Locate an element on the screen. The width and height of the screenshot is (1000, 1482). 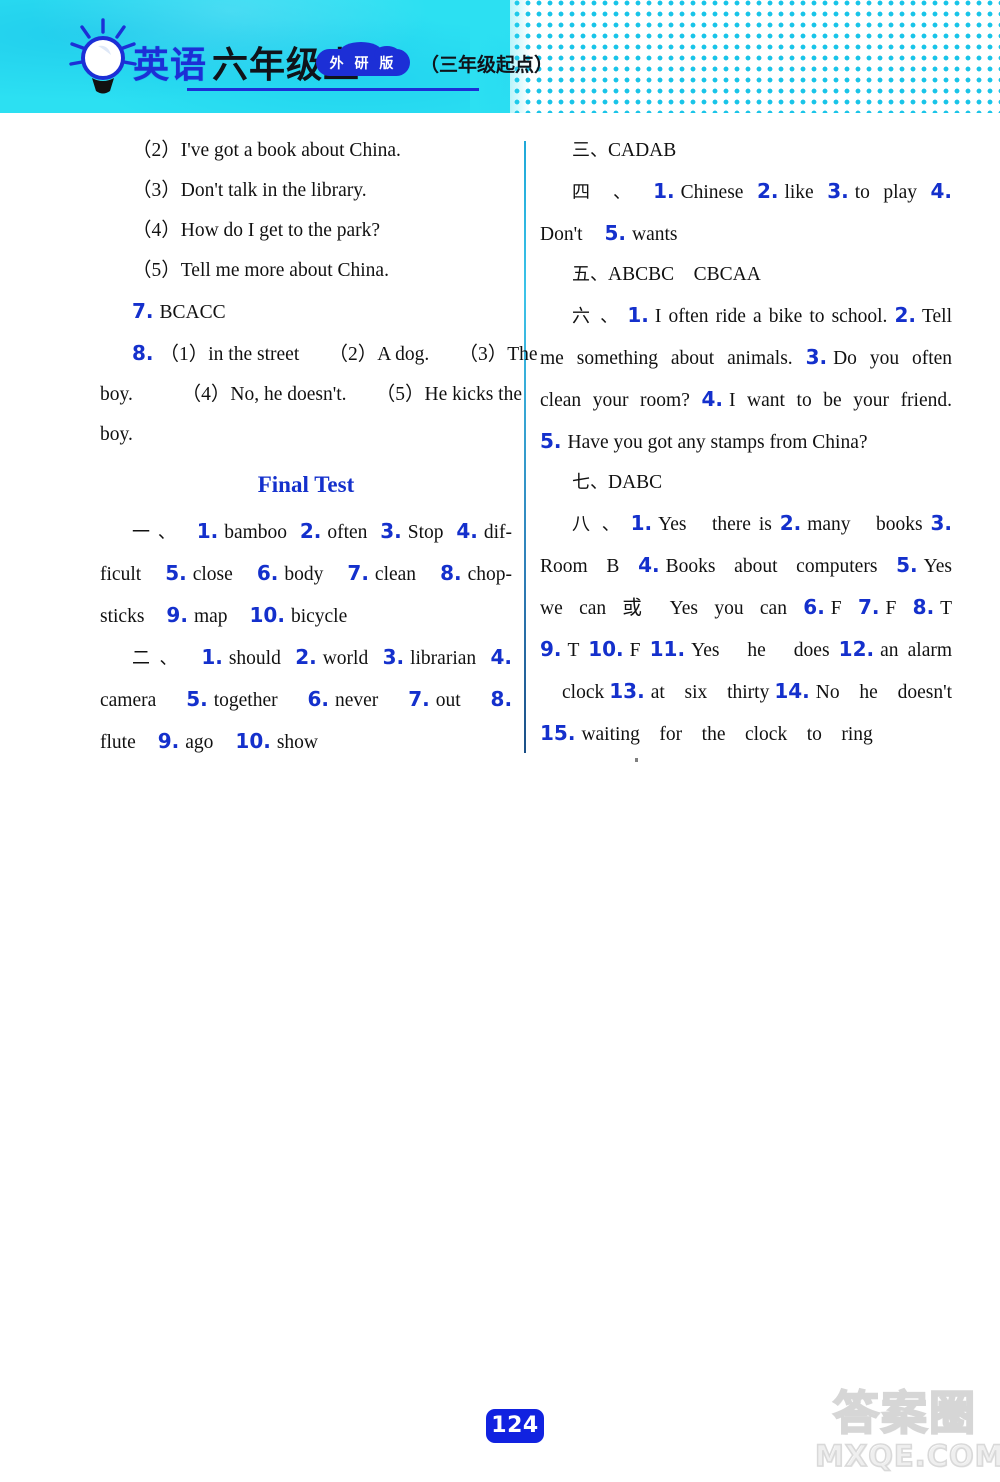
item-text: camera is located at coordinates (128, 700).